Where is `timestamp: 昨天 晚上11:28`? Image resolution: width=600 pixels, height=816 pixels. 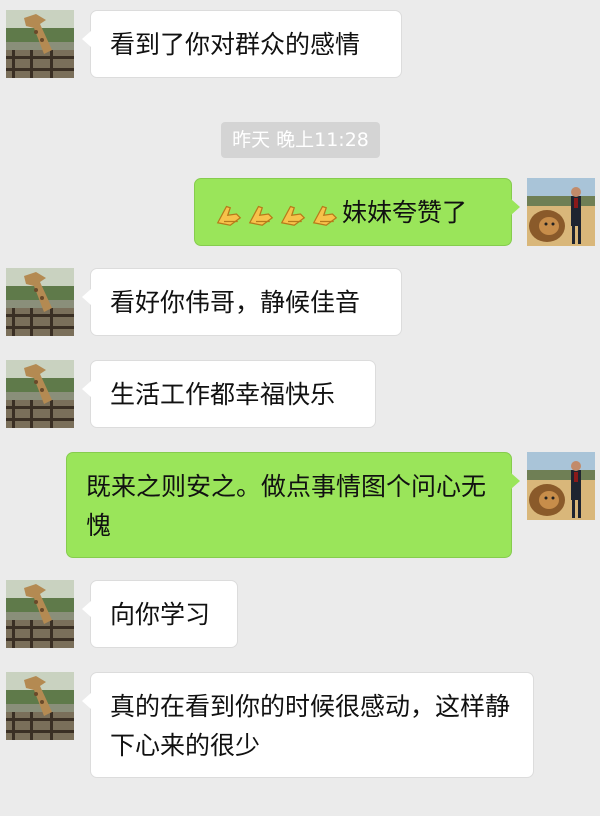
timestamp: 昨天 晚上11:28 is located at coordinates (300, 140).